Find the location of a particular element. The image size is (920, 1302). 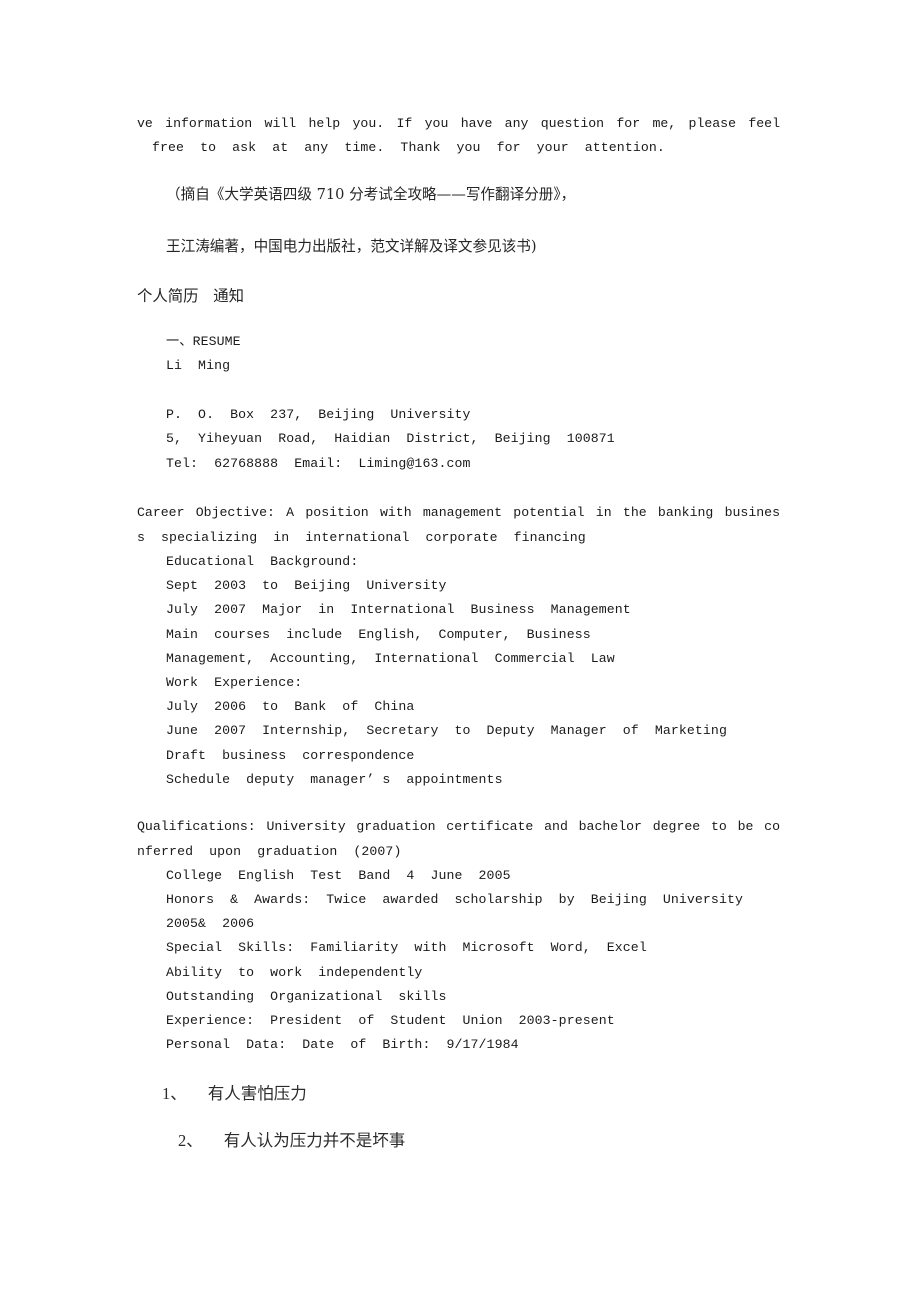

section-heading: 个人简历 通知 is located at coordinates (191, 296).